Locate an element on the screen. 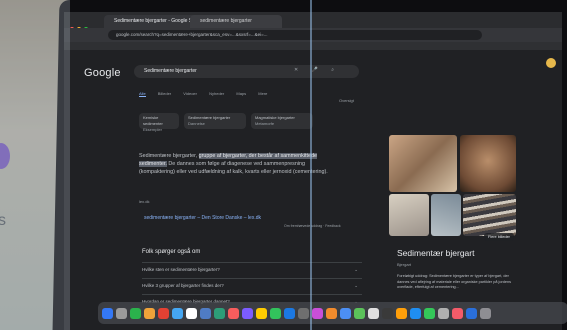 Image resolution: width=567 pixels, height=330 pixels. tab-maps: Maps is located at coordinates (241, 93).